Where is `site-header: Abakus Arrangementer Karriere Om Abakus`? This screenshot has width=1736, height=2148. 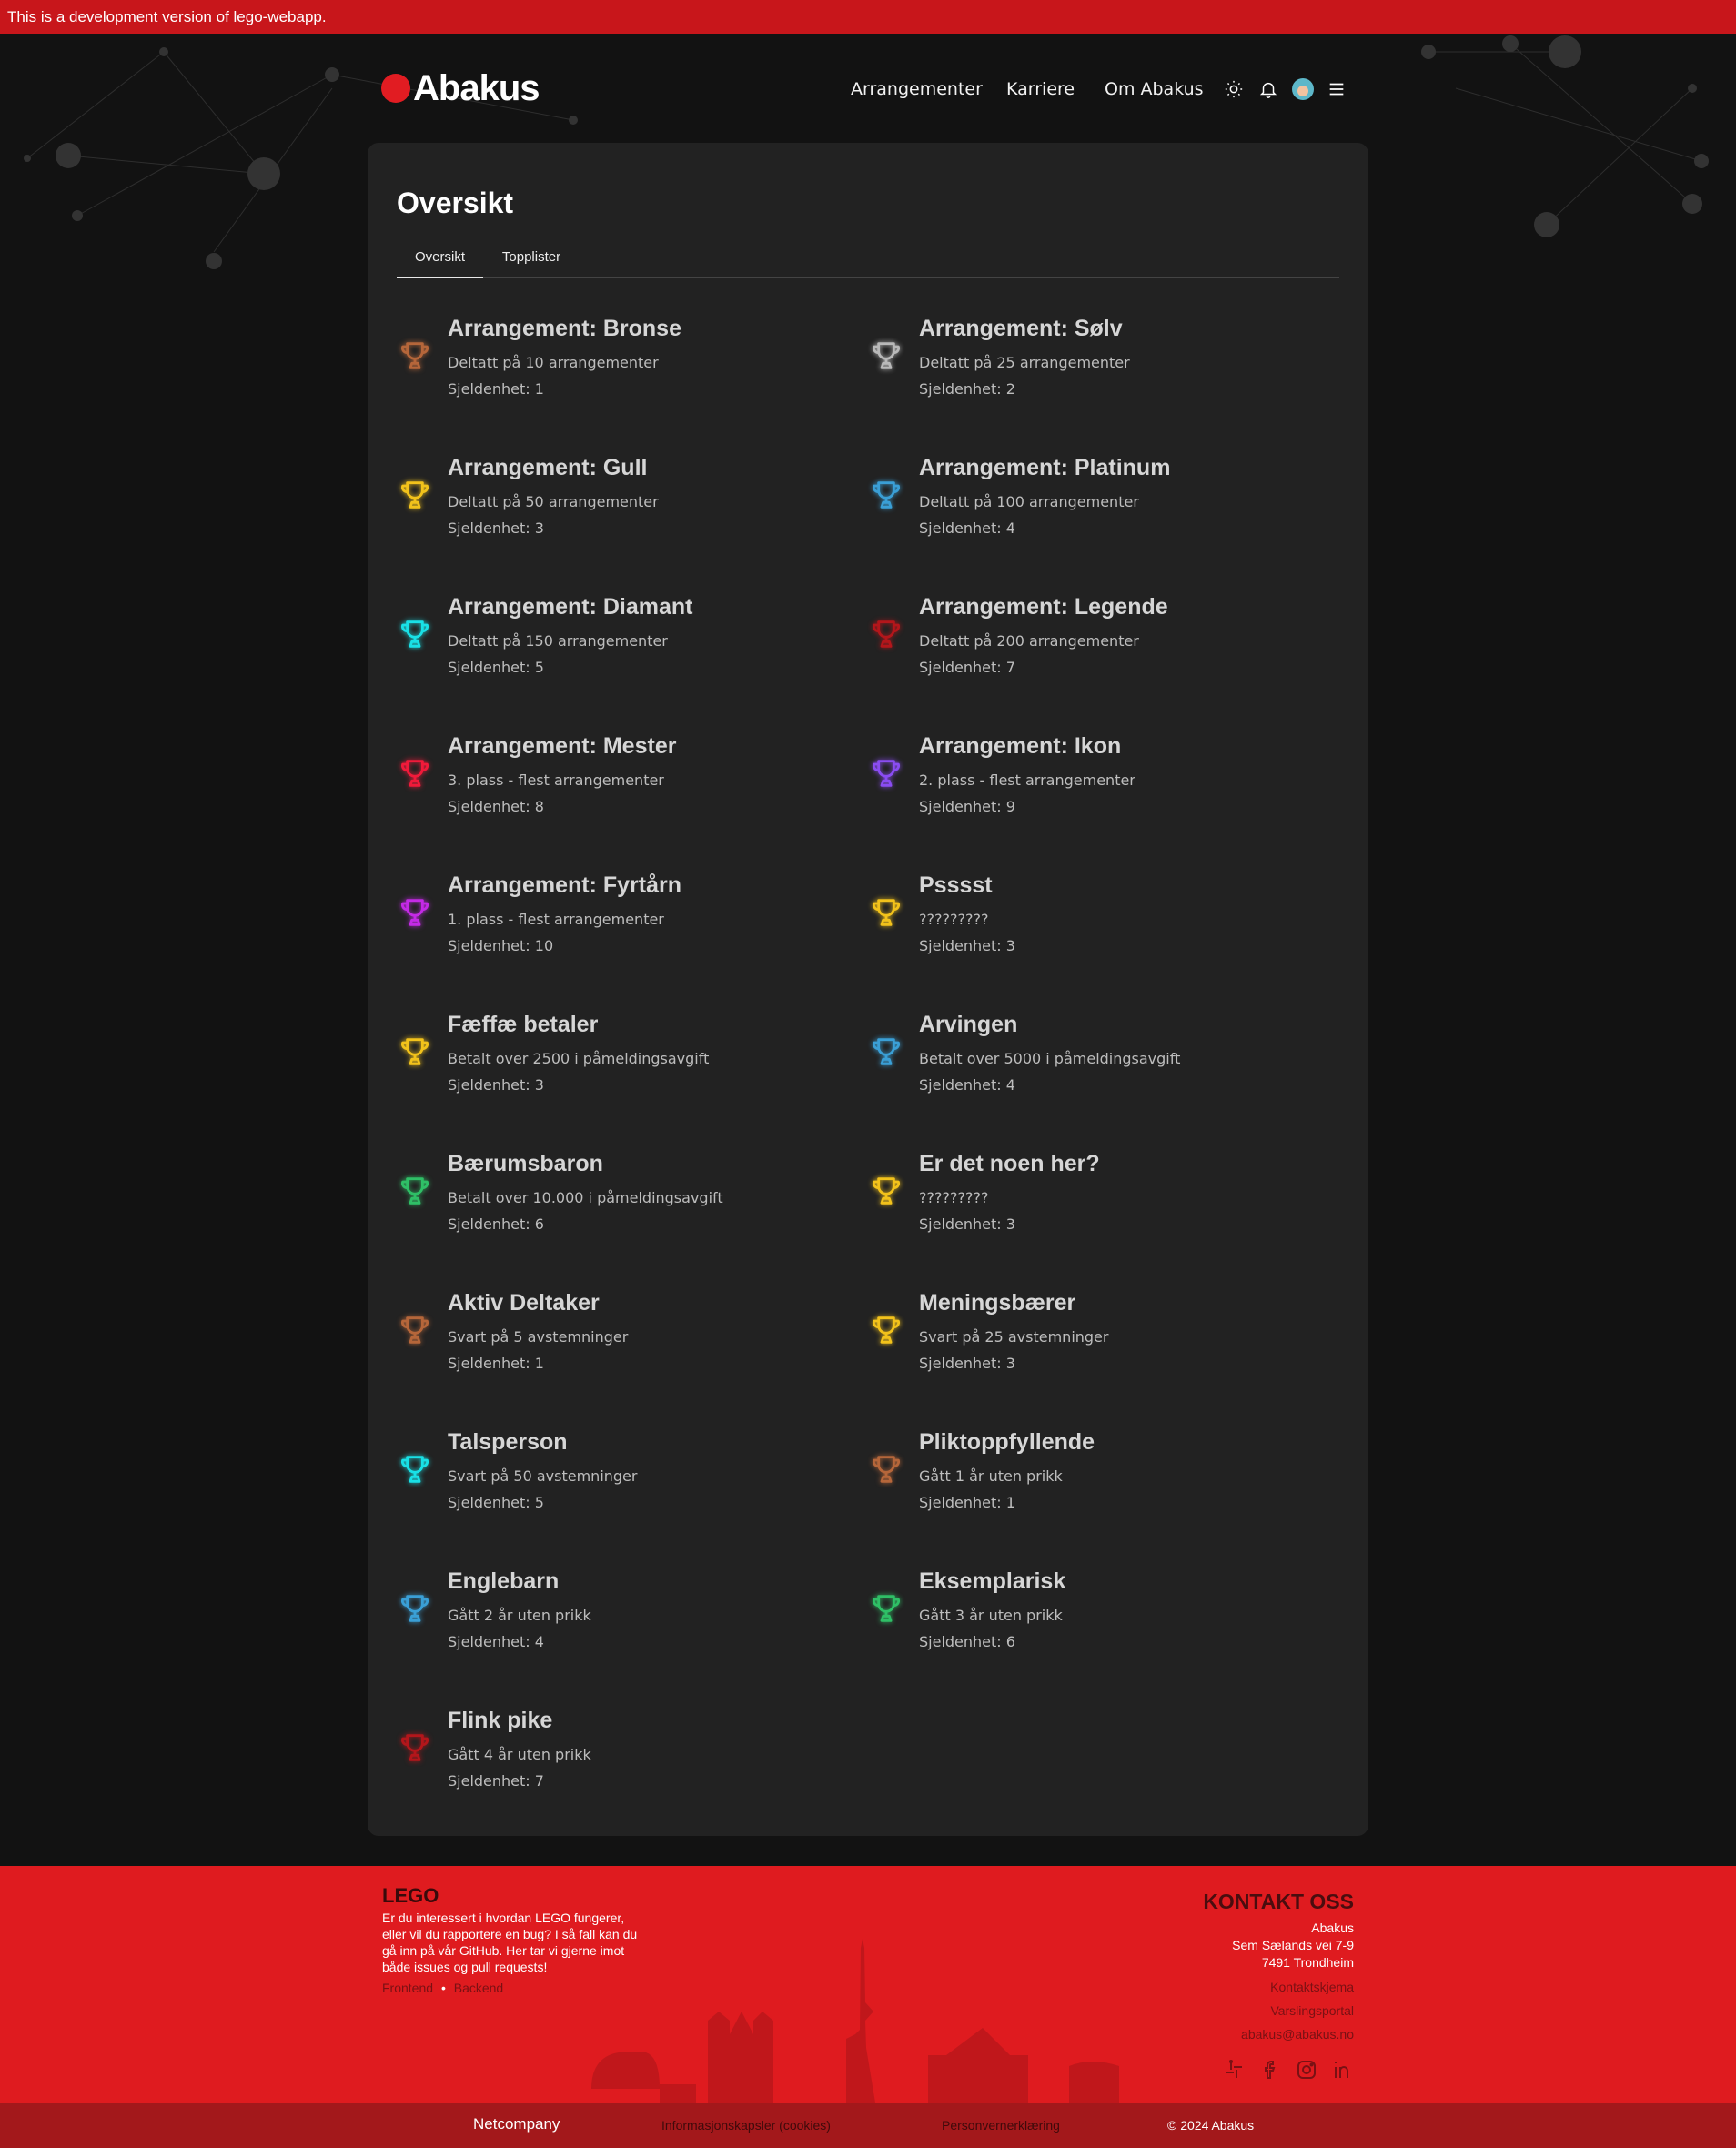
site-header: Abakus Arrangementer Karriere Om Abakus is located at coordinates (868, 88).